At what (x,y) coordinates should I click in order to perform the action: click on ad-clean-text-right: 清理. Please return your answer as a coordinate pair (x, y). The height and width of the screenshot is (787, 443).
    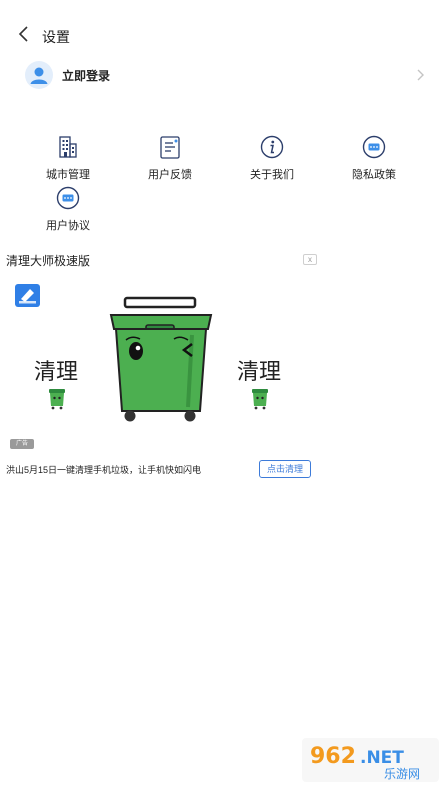
    Looking at the image, I should click on (259, 372).